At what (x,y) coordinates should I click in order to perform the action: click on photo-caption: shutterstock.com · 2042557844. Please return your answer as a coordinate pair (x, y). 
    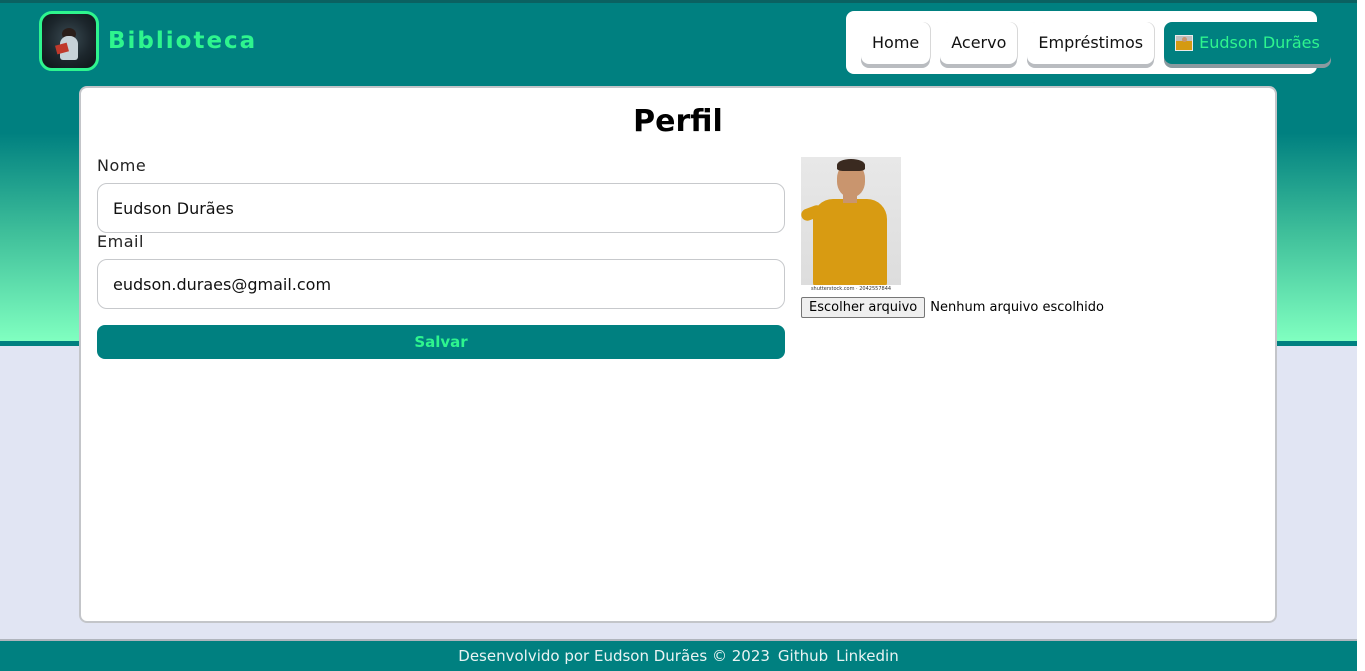
    Looking at the image, I should click on (851, 289).